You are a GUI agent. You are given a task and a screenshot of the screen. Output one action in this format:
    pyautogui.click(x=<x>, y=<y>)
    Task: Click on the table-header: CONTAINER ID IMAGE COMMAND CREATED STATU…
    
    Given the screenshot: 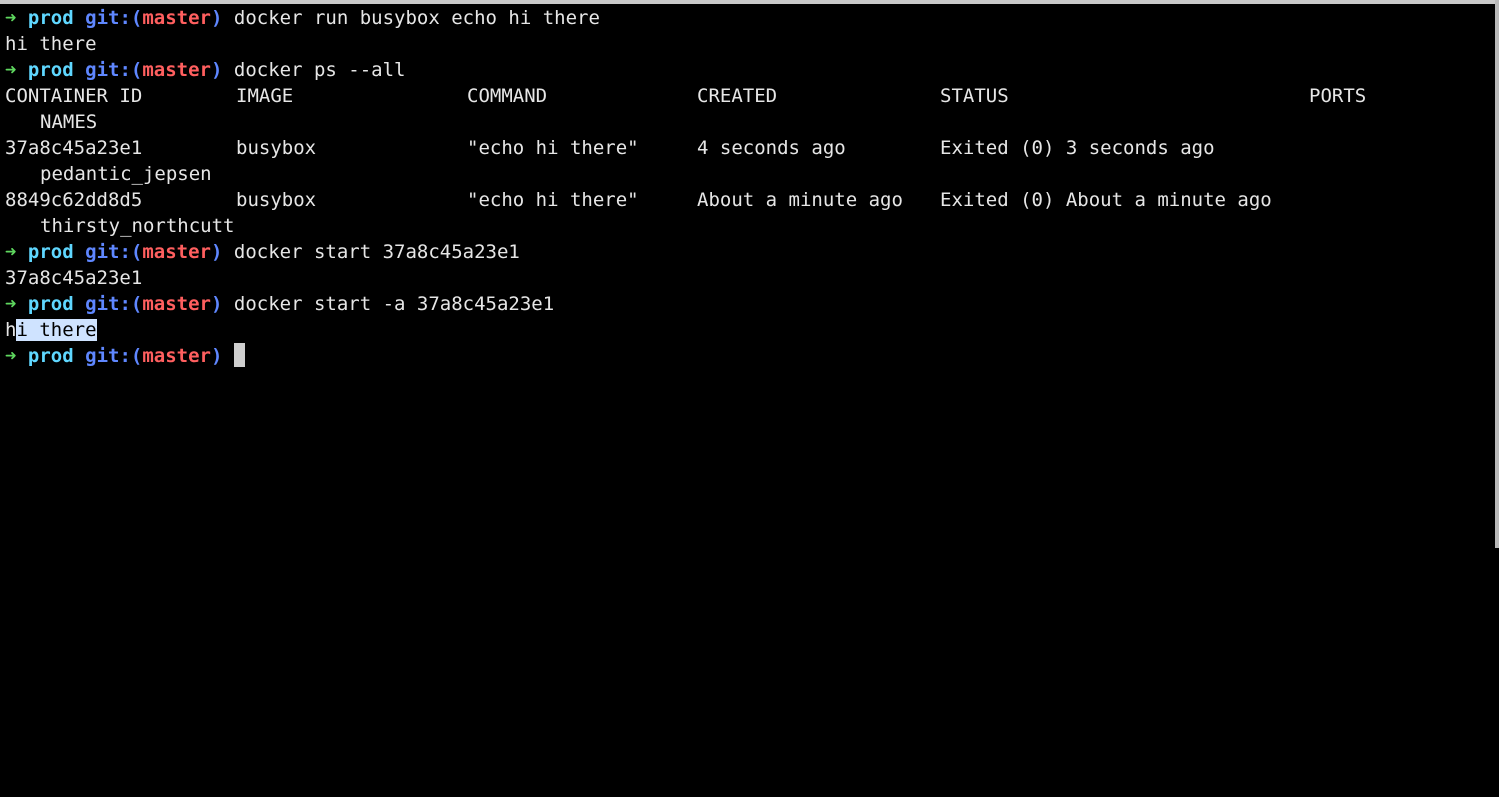 What is the action you would take?
    pyautogui.click(x=748, y=96)
    